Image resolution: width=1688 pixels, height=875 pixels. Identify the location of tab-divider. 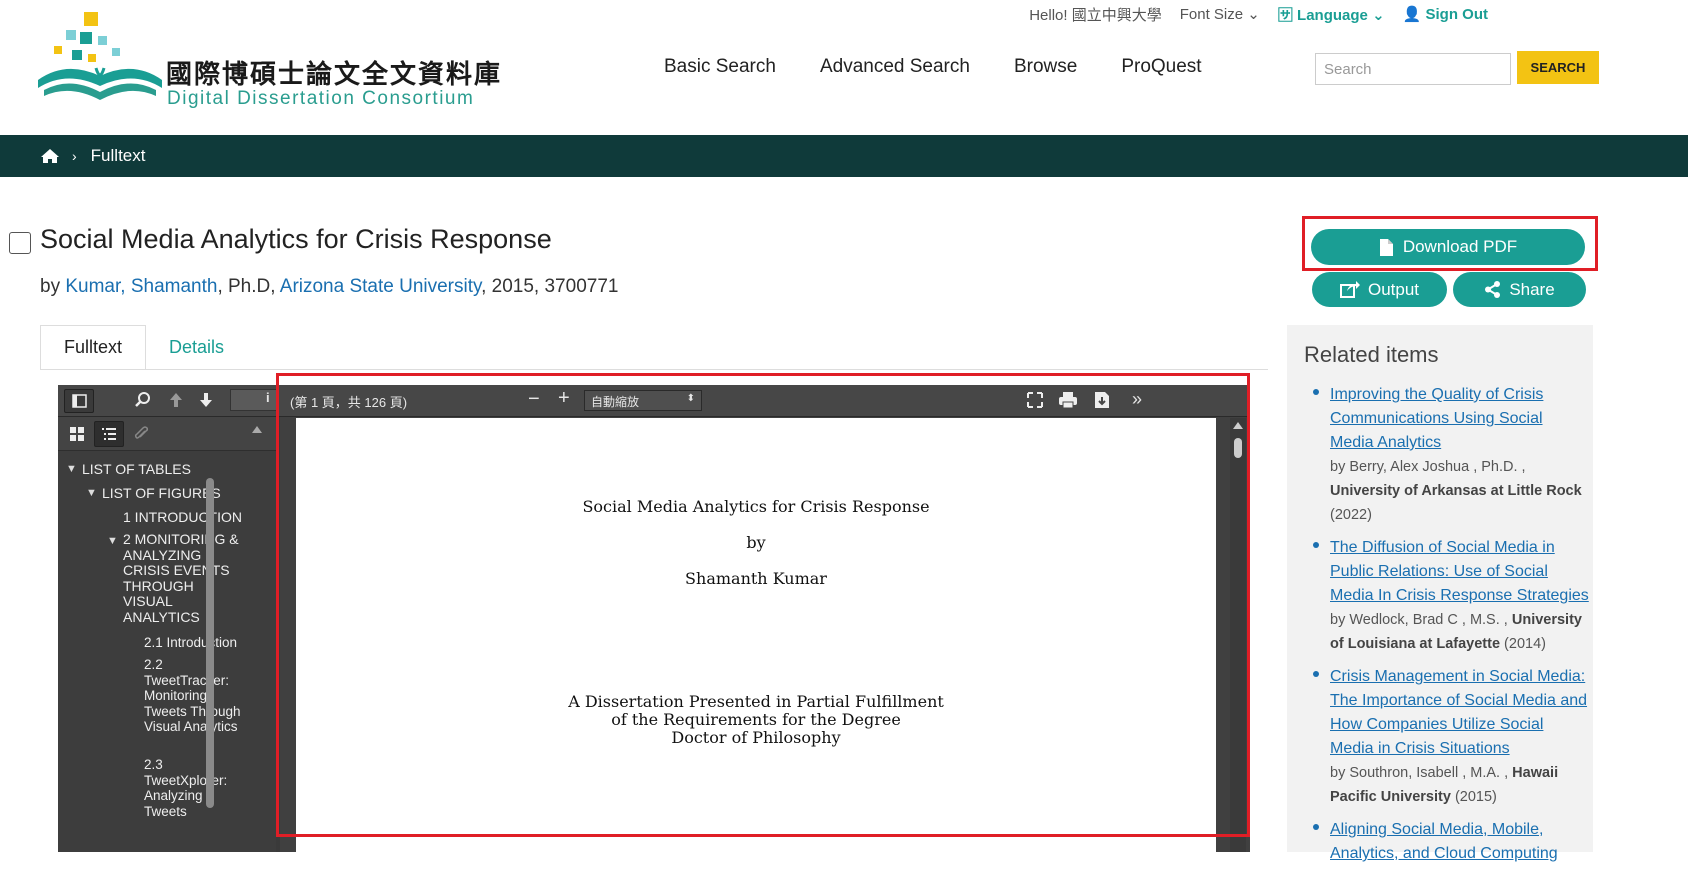
(654, 369).